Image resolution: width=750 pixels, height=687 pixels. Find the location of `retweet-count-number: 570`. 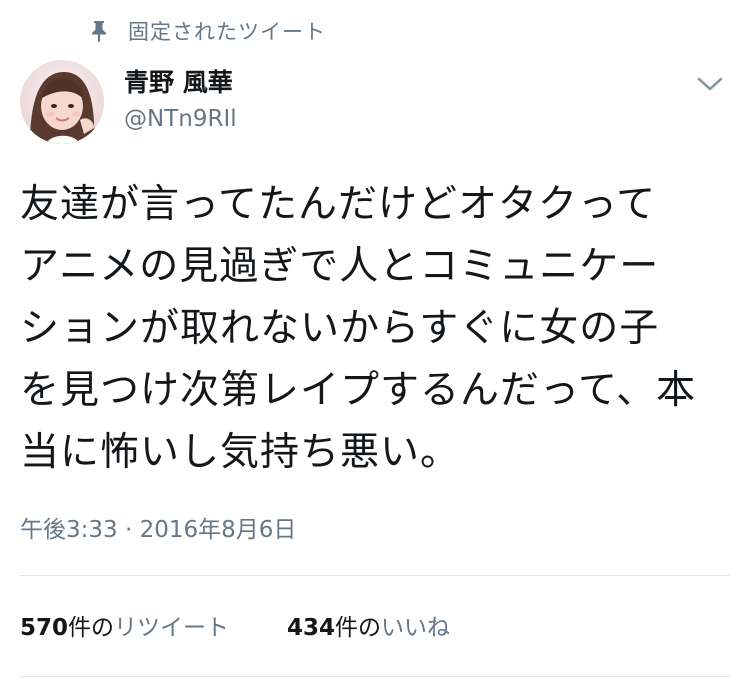

retweet-count-number: 570 is located at coordinates (44, 628).